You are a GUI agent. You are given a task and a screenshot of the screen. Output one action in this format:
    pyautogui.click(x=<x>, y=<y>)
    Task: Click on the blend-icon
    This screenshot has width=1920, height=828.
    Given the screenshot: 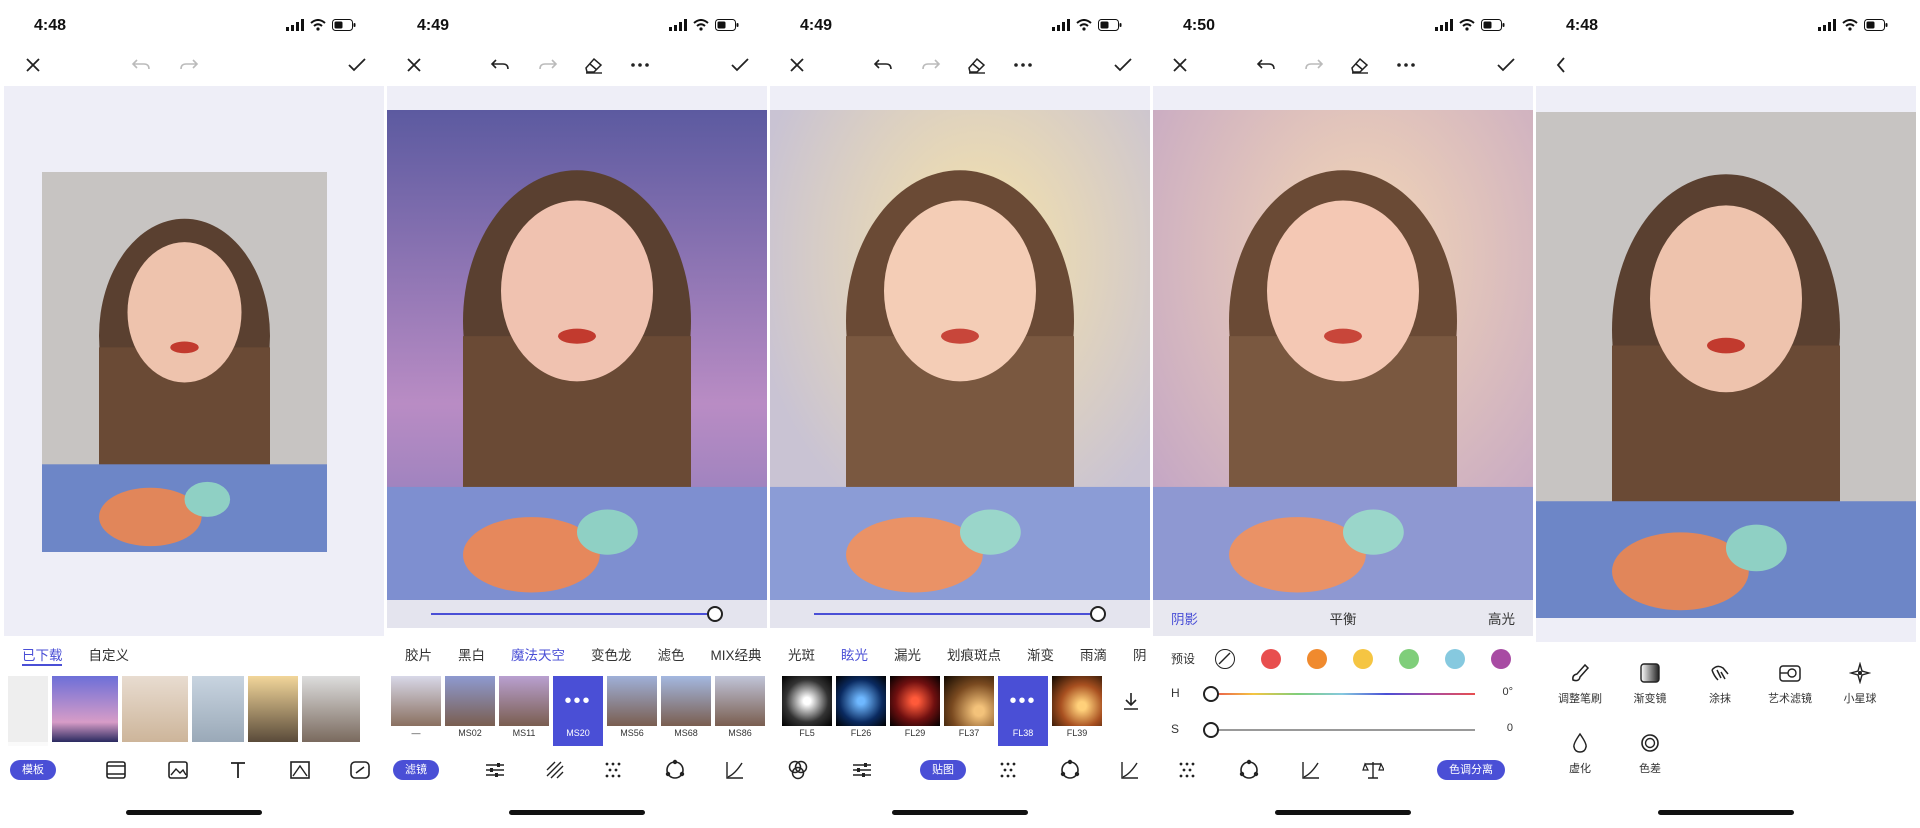 What is the action you would take?
    pyautogui.click(x=798, y=770)
    